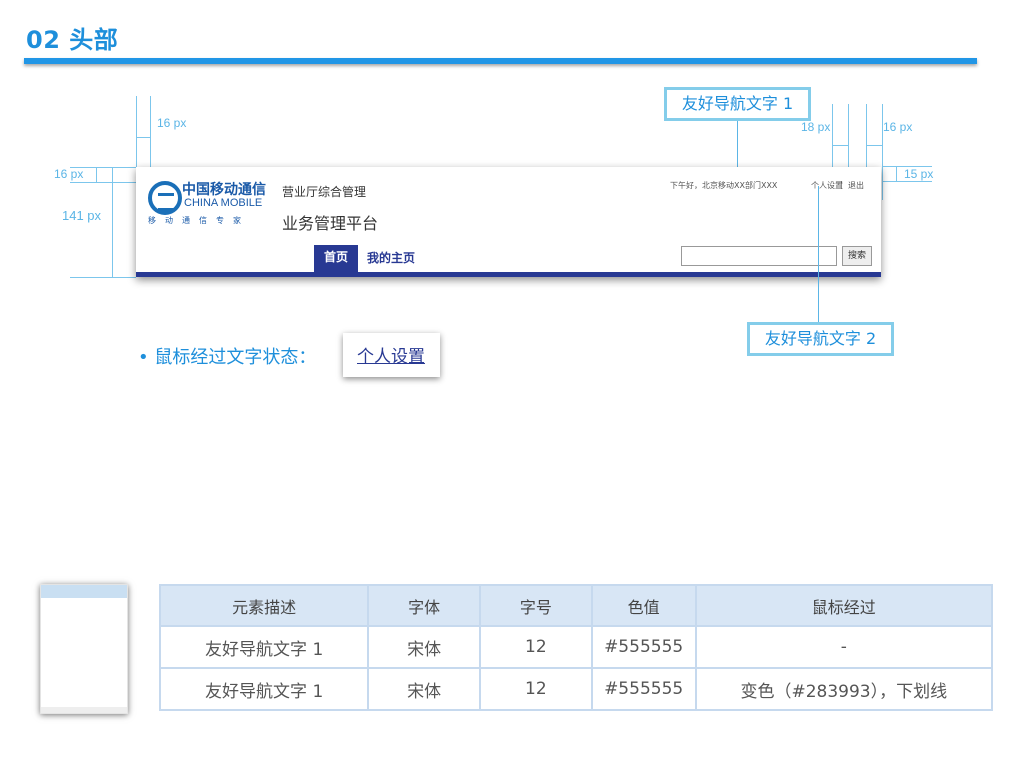 Image resolution: width=1024 pixels, height=768 pixels. What do you see at coordinates (857, 256) in the screenshot?
I see `search-button: 搜索` at bounding box center [857, 256].